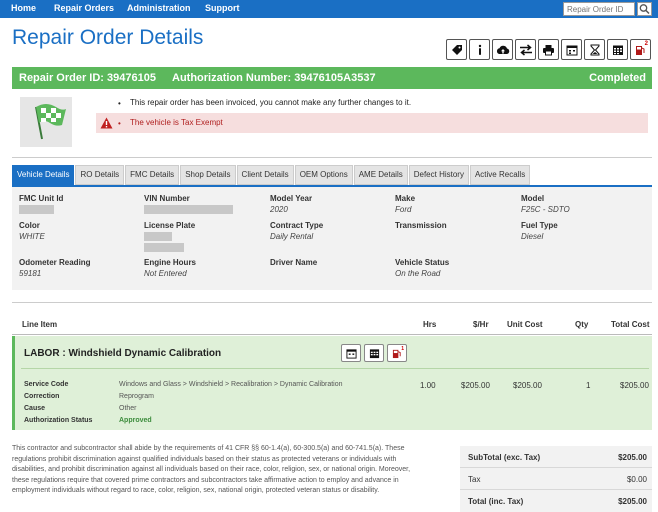 The width and height of the screenshot is (658, 512). Describe the element at coordinates (36, 209) in the screenshot. I see `fmc-unit-id-redacted` at that location.